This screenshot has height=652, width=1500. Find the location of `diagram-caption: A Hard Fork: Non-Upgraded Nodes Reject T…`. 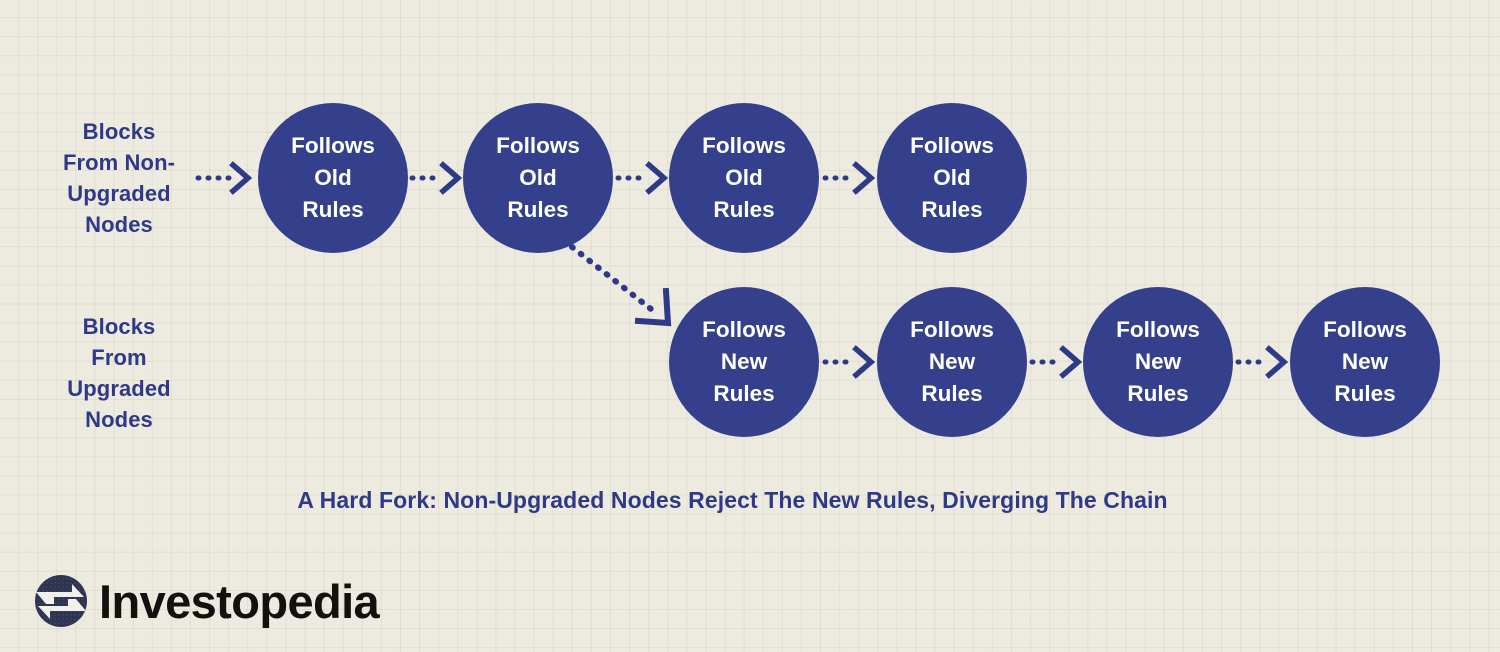

diagram-caption: A Hard Fork: Non-Upgraded Nodes Reject T… is located at coordinates (732, 500).